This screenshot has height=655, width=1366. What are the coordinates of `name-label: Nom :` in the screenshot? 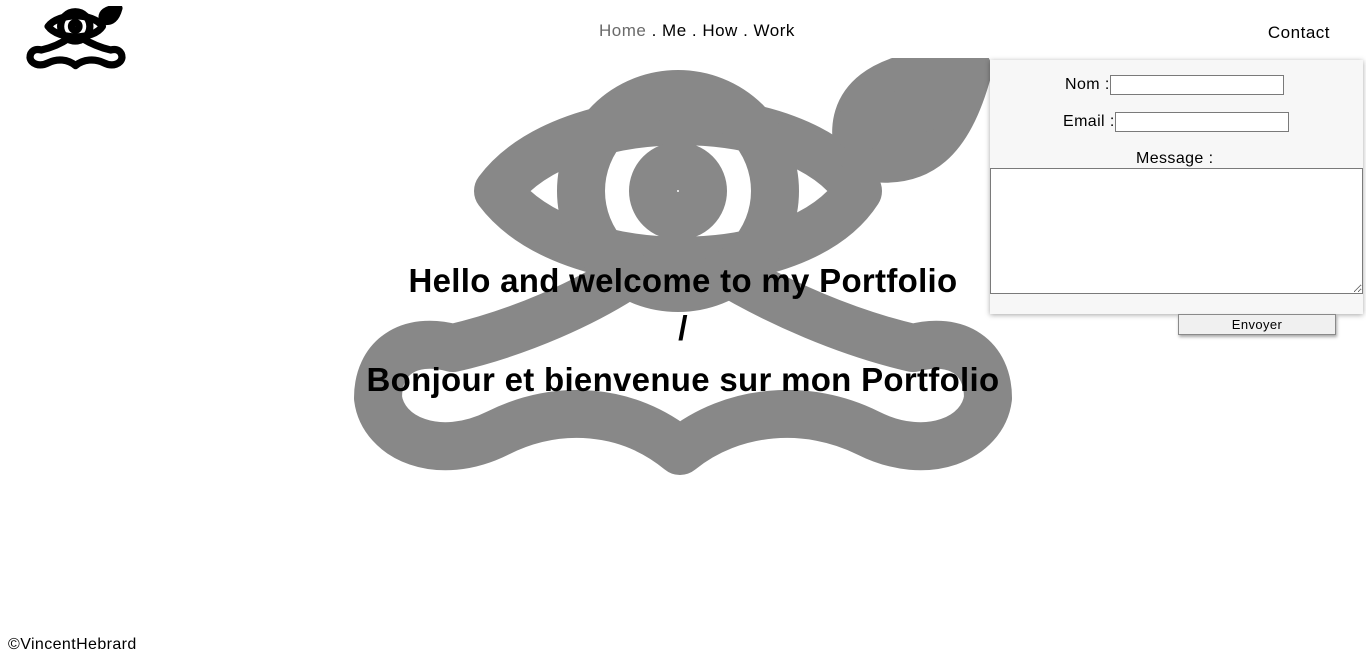 It's located at (1087, 85).